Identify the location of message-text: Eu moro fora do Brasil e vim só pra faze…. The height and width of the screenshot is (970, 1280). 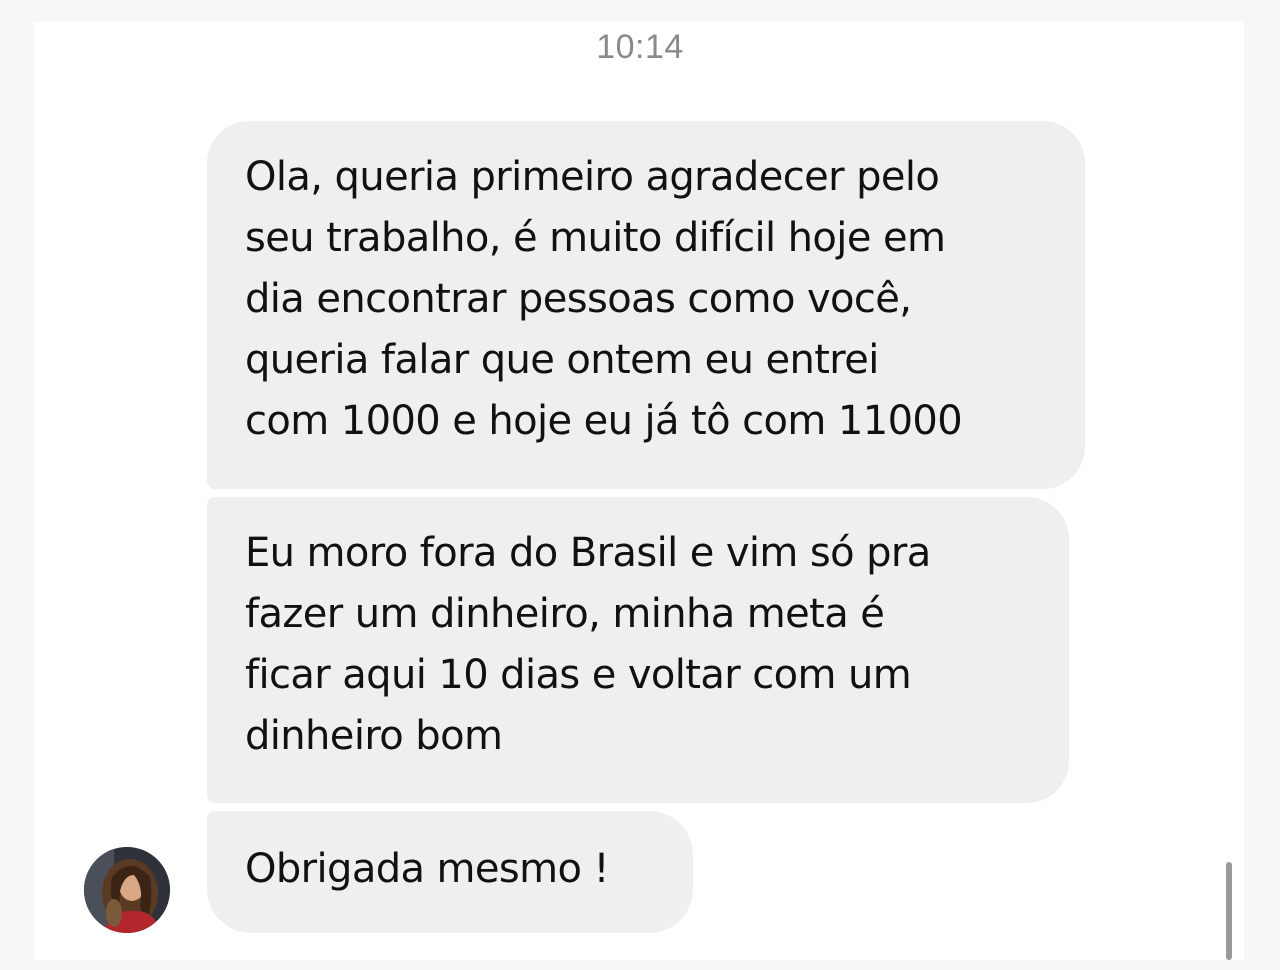
(588, 644).